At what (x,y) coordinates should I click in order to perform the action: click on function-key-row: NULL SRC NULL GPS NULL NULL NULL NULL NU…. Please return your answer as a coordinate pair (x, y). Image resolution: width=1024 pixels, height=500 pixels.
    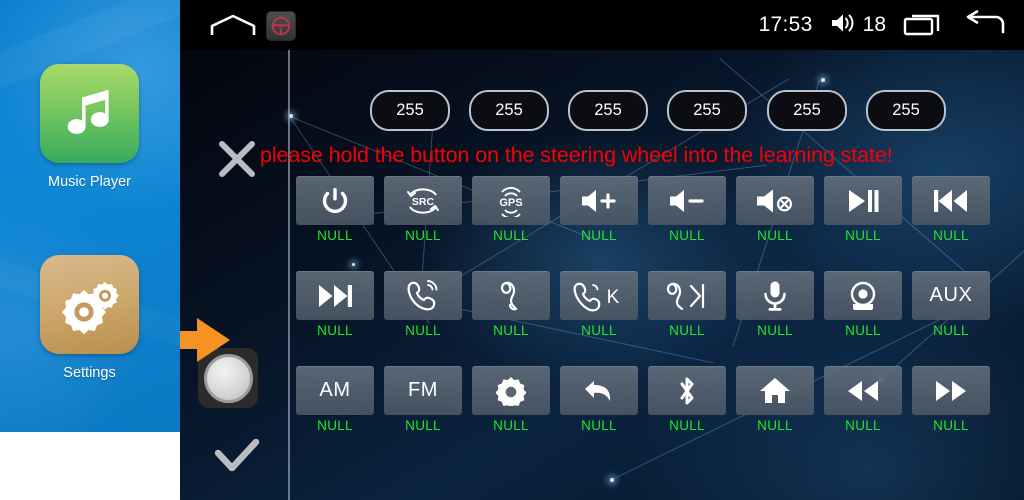
    Looking at the image, I should click on (651, 223).